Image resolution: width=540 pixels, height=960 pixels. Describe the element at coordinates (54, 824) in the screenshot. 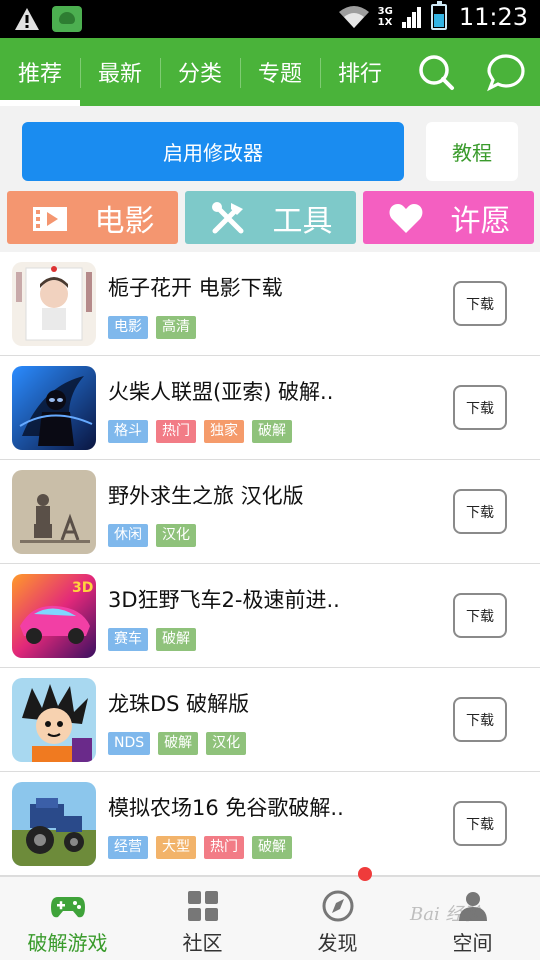

I see `farming-game-thumbnail` at that location.